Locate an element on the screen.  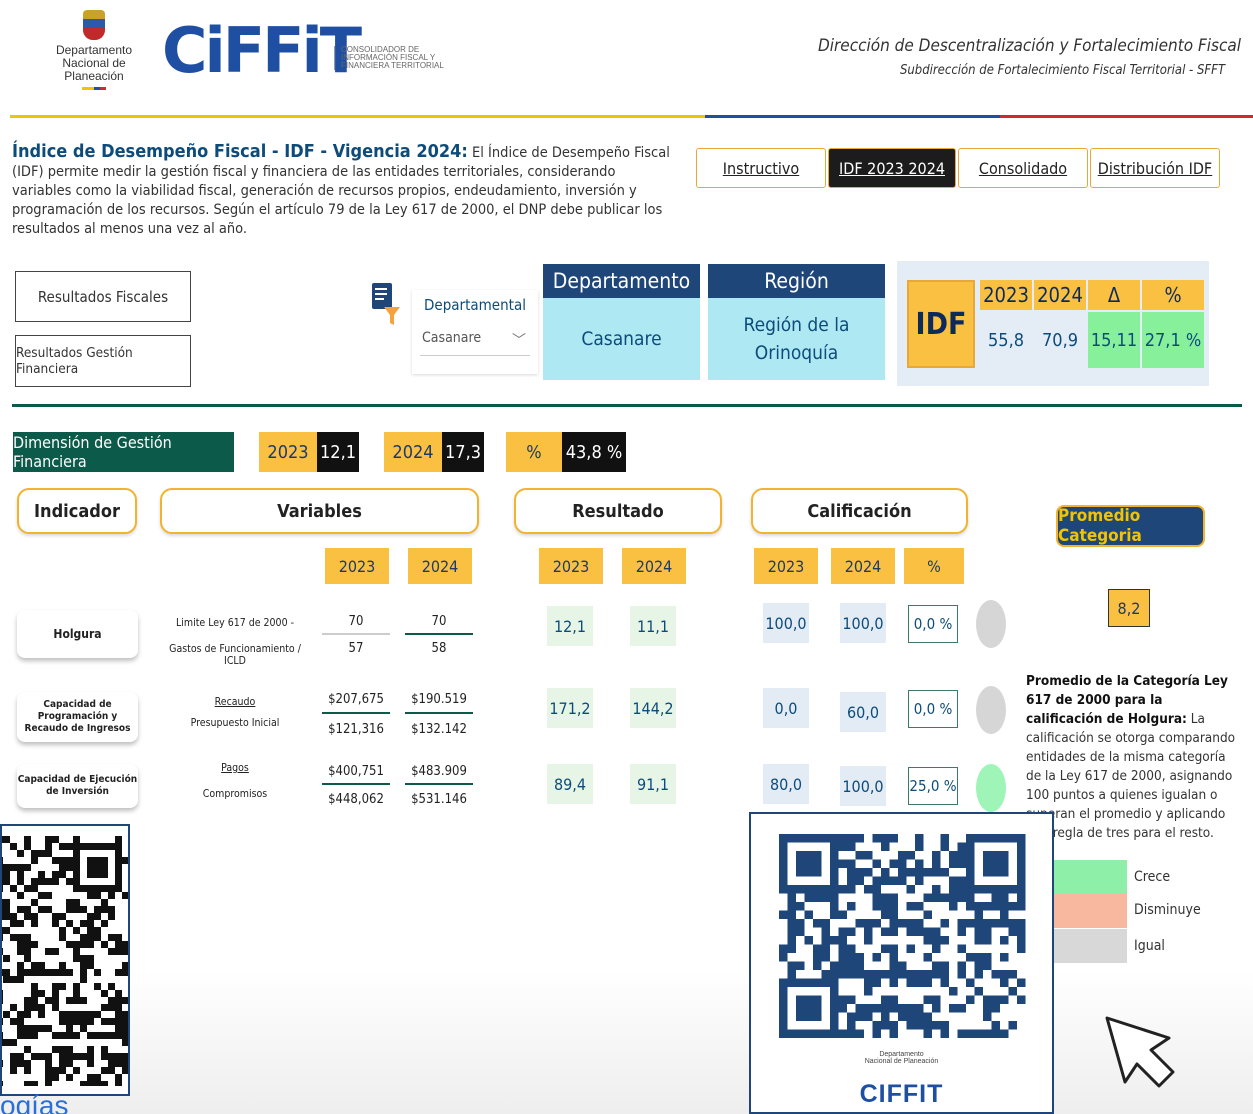
calificacion-2023-value: 100,0 is located at coordinates (786, 623).